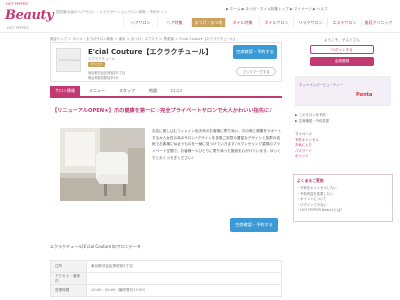  Describe the element at coordinates (344, 22) in the screenshot. I see `nav-item: エステサロン` at that location.